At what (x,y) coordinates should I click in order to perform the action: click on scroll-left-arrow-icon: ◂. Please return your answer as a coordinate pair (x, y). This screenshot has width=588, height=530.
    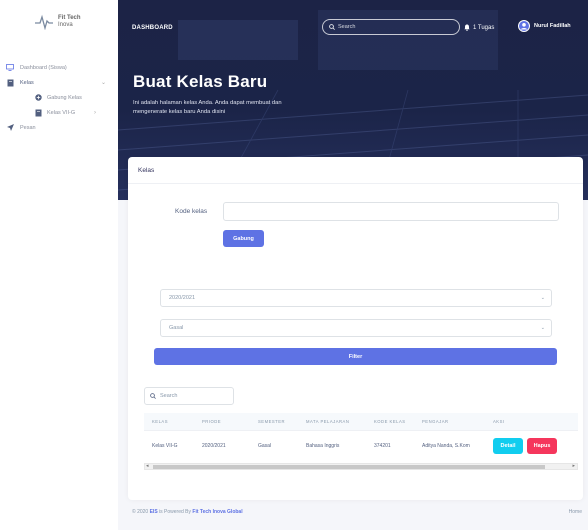
    Looking at the image, I should click on (147, 466).